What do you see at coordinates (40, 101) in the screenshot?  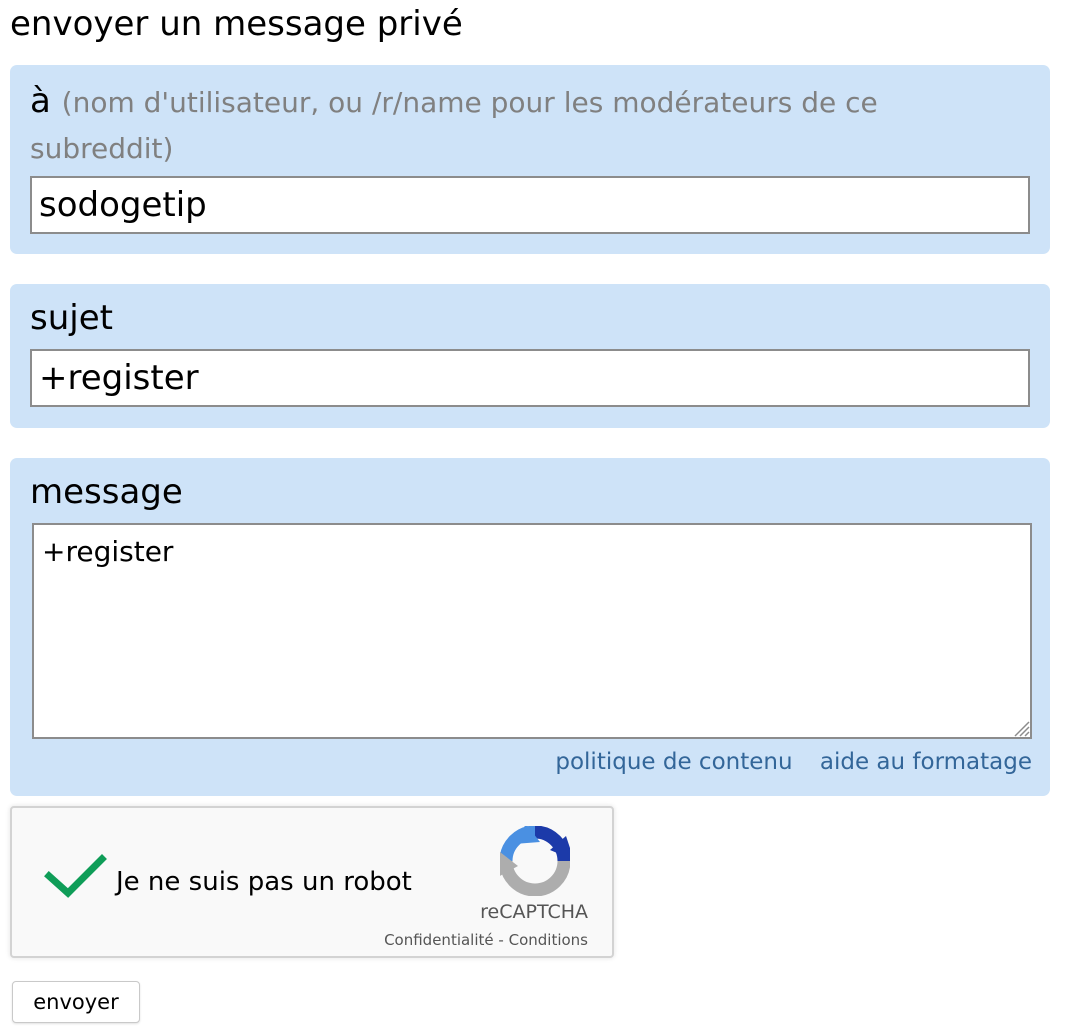 I see `recipient-label-text: à` at bounding box center [40, 101].